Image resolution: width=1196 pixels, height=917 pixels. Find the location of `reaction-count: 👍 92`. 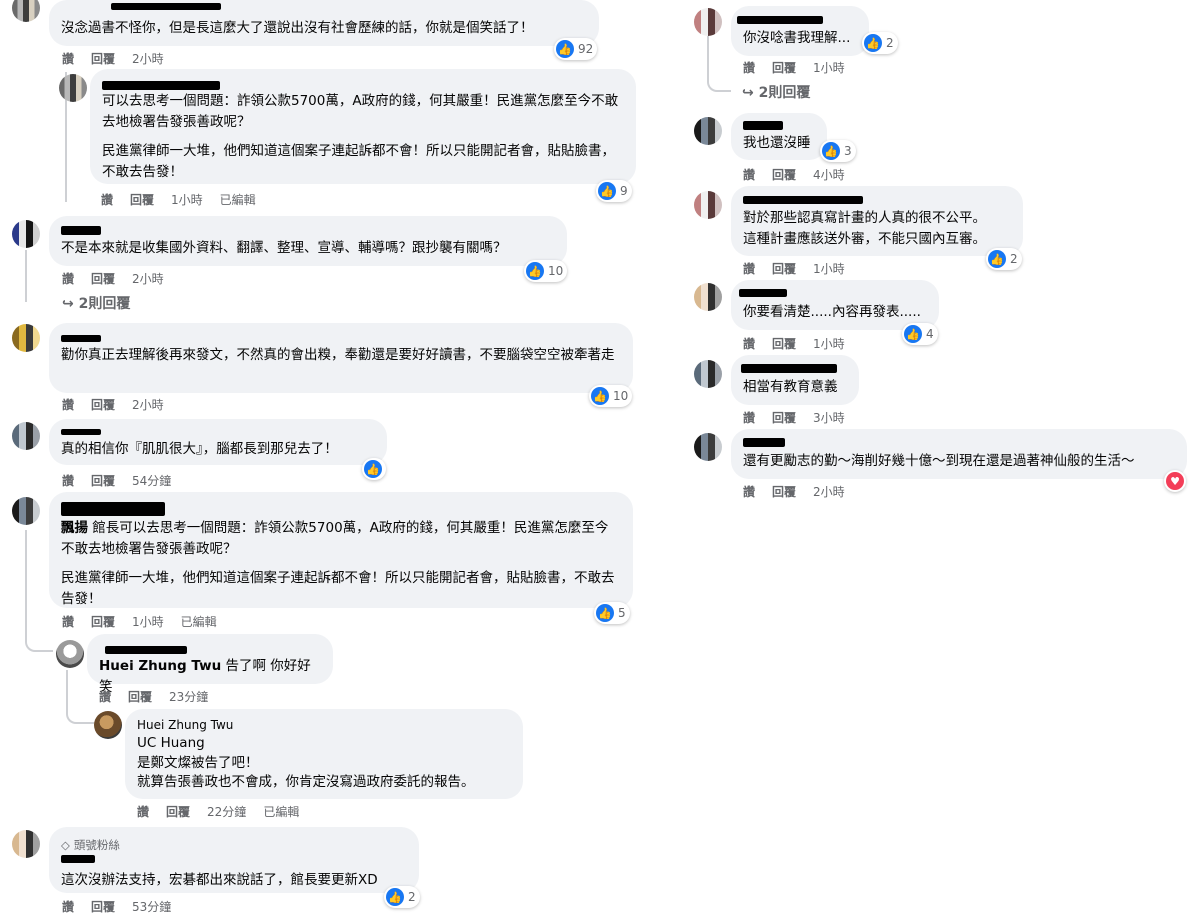

reaction-count: 👍 92 is located at coordinates (576, 49).